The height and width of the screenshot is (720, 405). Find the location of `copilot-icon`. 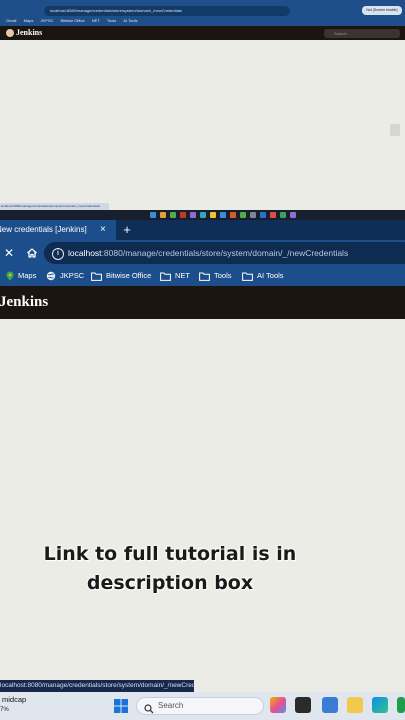

copilot-icon is located at coordinates (278, 705).